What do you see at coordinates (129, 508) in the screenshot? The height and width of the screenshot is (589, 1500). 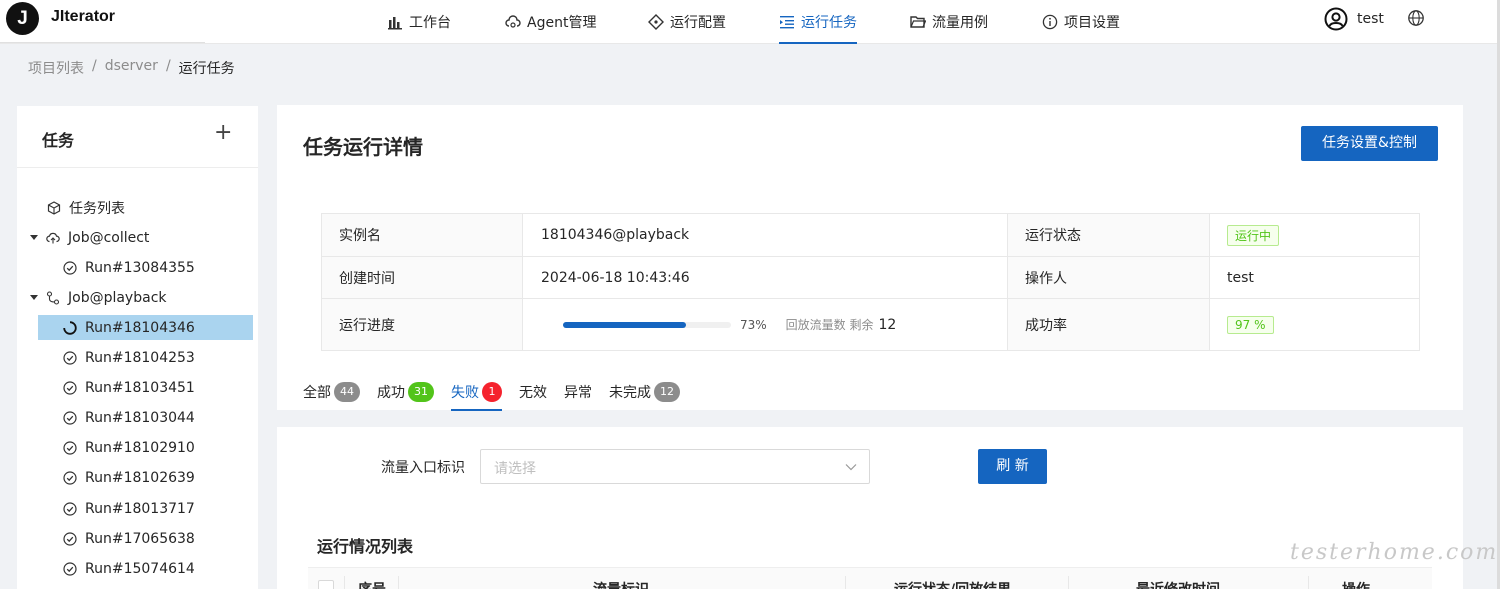 I see `tree-run-item: Run#18013717` at bounding box center [129, 508].